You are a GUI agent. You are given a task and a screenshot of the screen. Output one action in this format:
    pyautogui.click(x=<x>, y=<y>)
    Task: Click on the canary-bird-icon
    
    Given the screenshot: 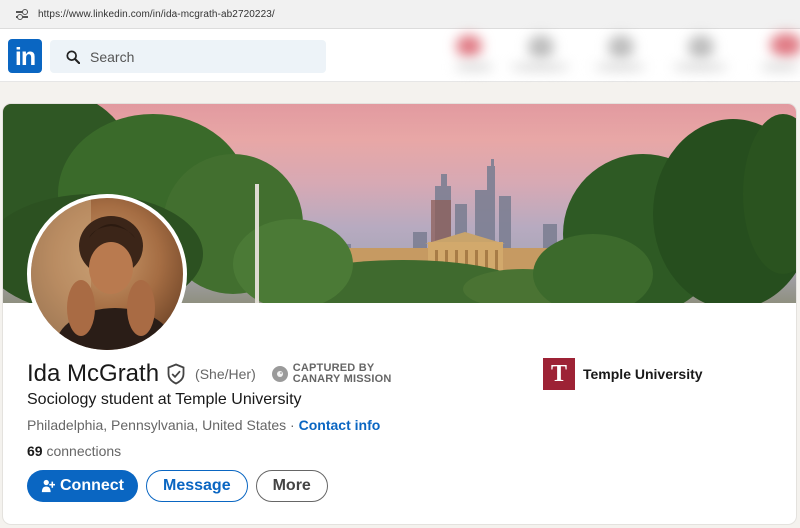 What is the action you would take?
    pyautogui.click(x=279, y=374)
    